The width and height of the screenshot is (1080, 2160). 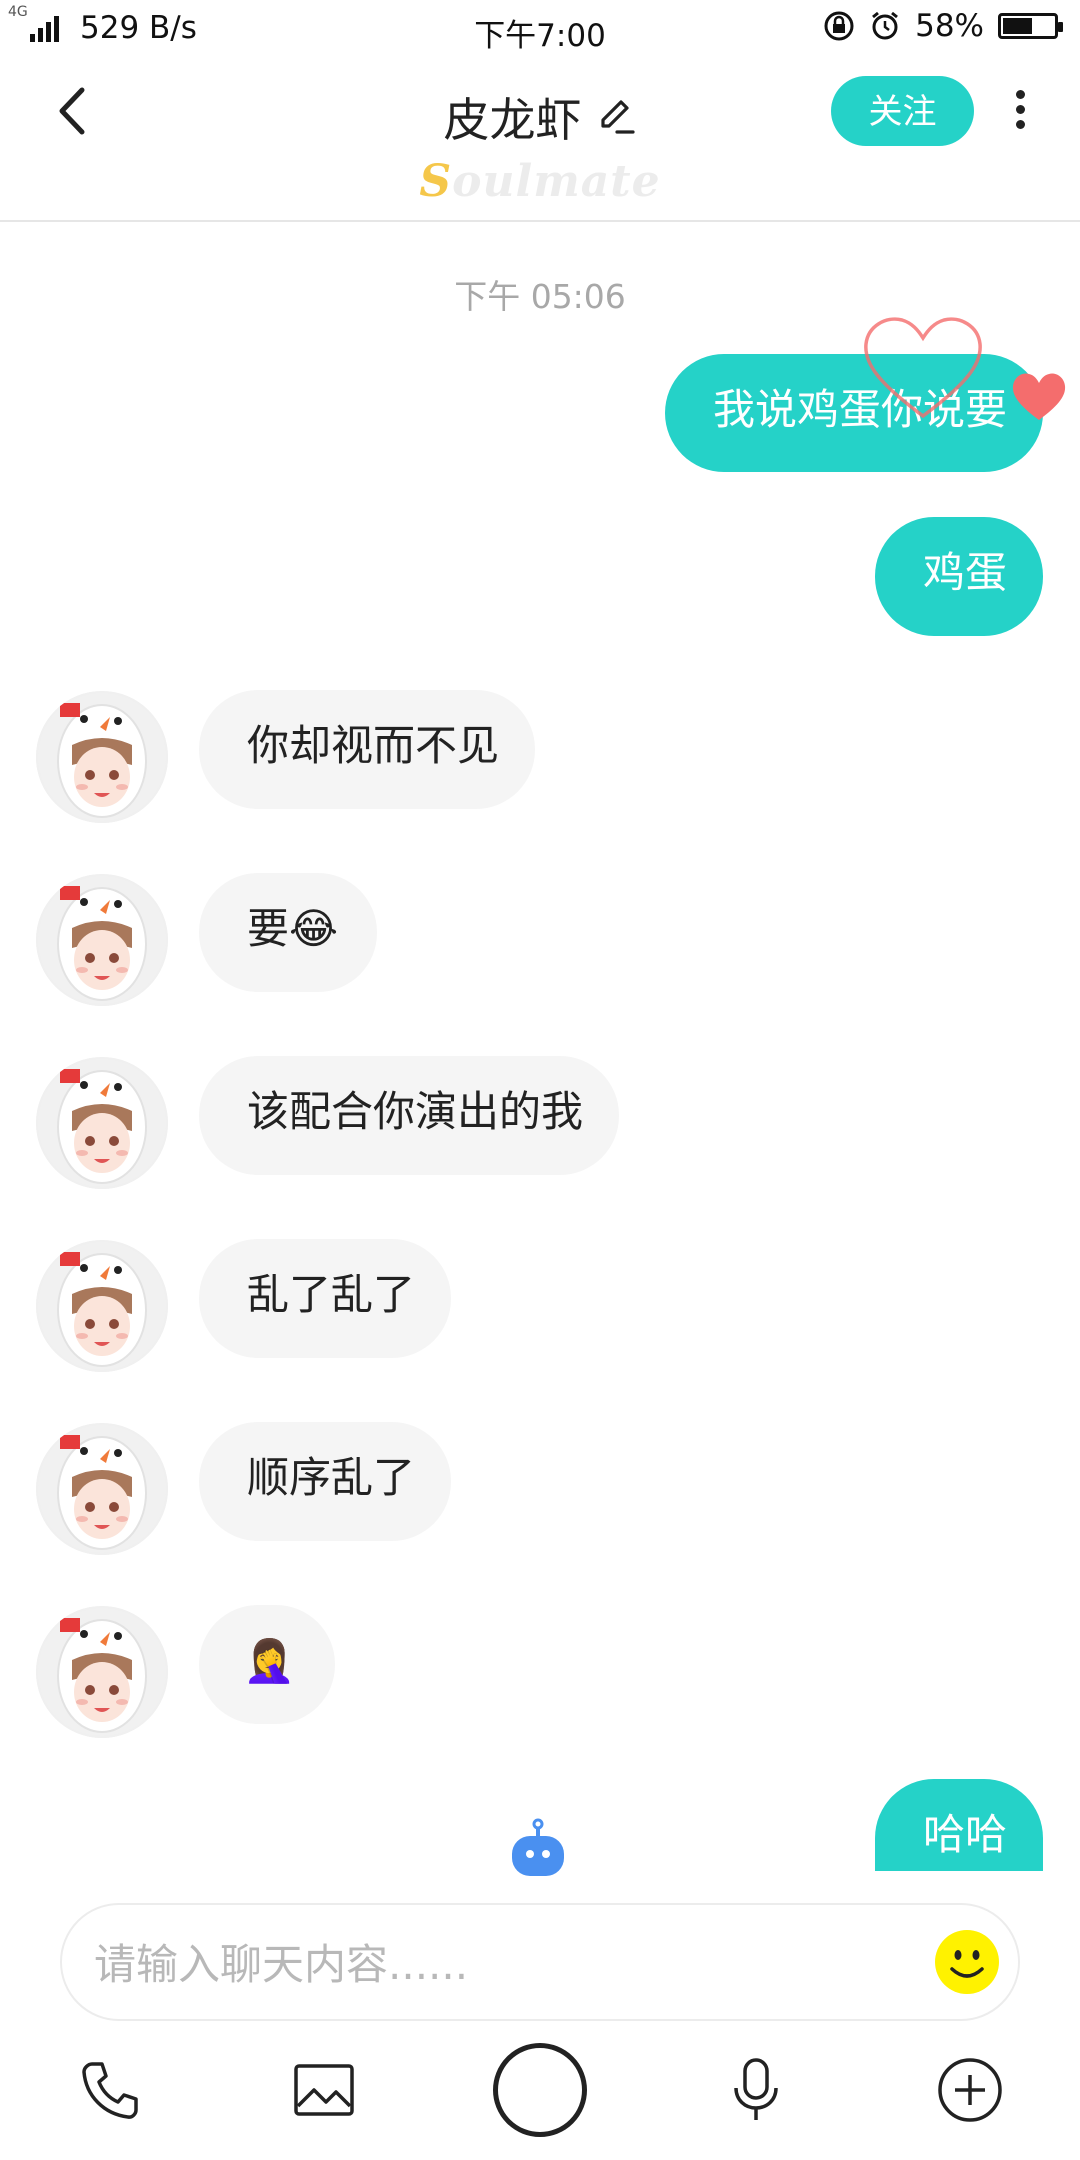 I want to click on message-timestamp: 下午 05:06, so click(x=540, y=296).